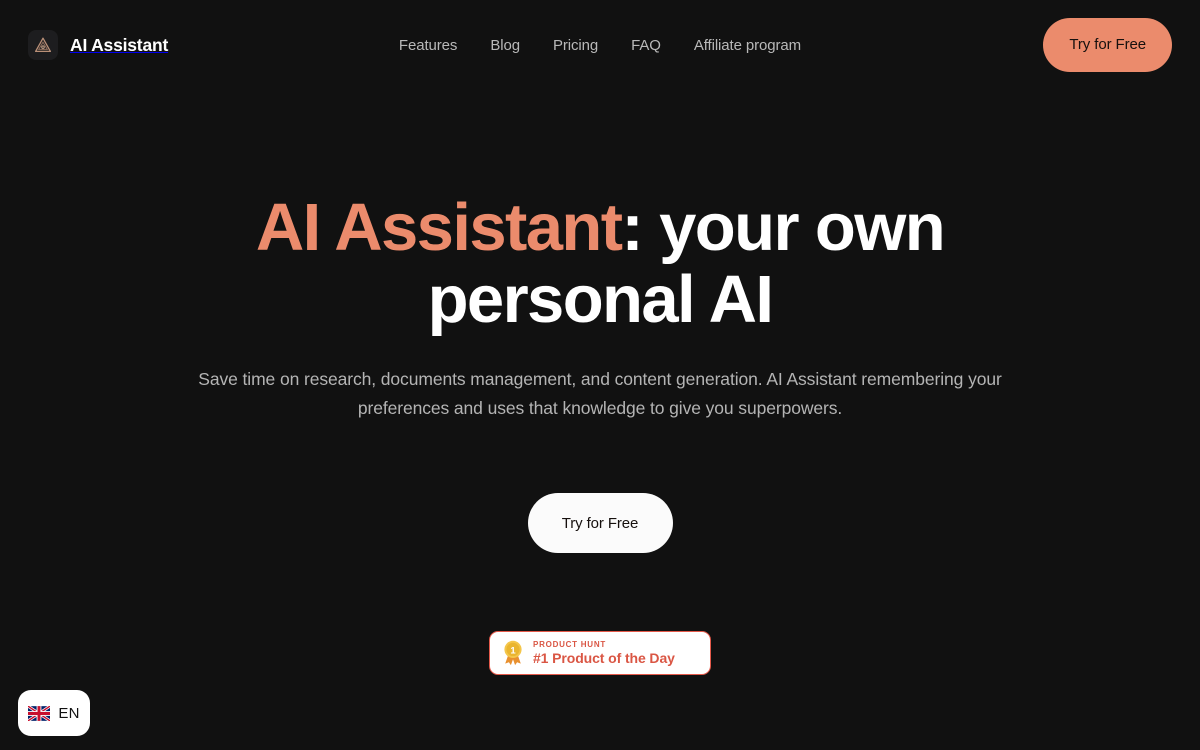 This screenshot has width=1200, height=750. What do you see at coordinates (43, 45) in the screenshot?
I see `pyramid-eye-icon` at bounding box center [43, 45].